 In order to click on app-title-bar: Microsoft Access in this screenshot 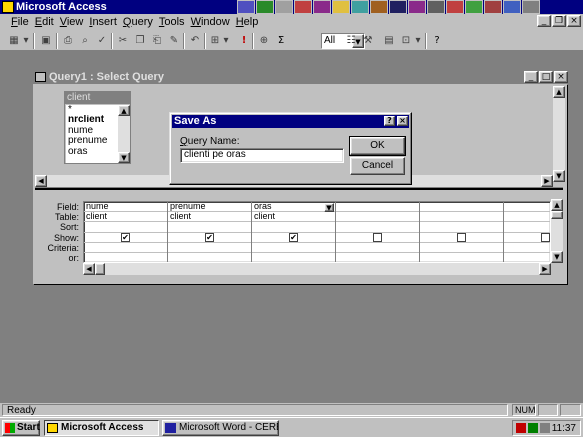, I will do `click(291, 7)`.